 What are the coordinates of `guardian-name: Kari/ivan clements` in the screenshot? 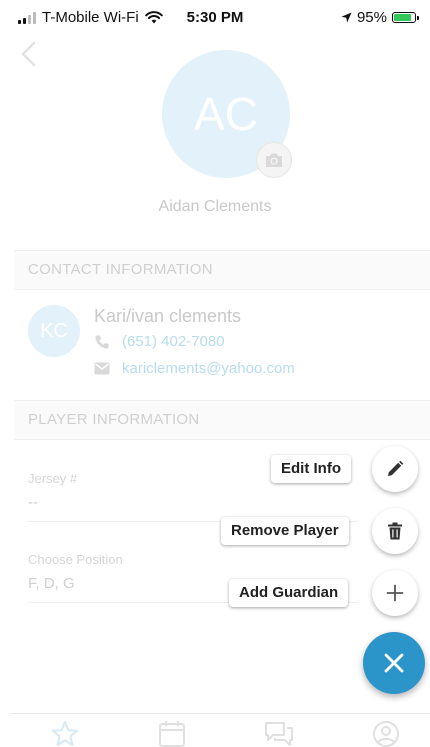 It's located at (168, 316).